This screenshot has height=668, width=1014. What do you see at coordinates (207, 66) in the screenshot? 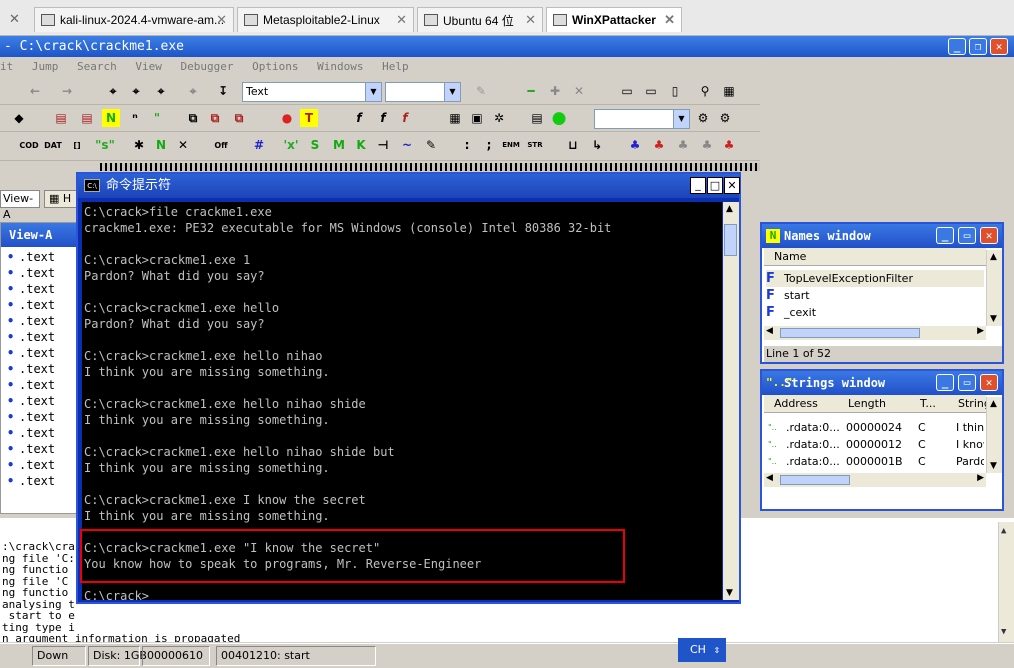
I see `menu-debugger: Debugger` at bounding box center [207, 66].